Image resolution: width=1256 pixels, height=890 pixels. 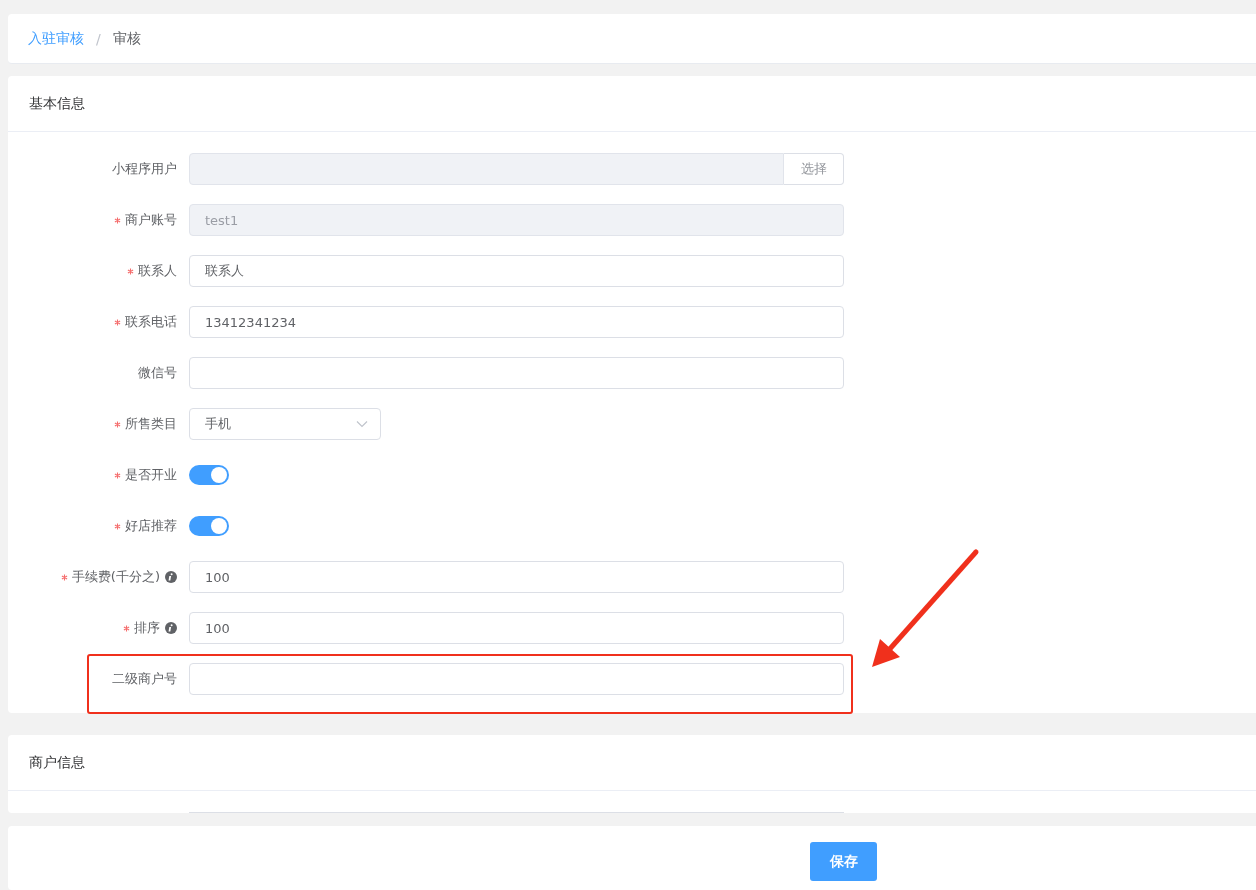 I want to click on section-title: 基本信息, so click(x=632, y=104).